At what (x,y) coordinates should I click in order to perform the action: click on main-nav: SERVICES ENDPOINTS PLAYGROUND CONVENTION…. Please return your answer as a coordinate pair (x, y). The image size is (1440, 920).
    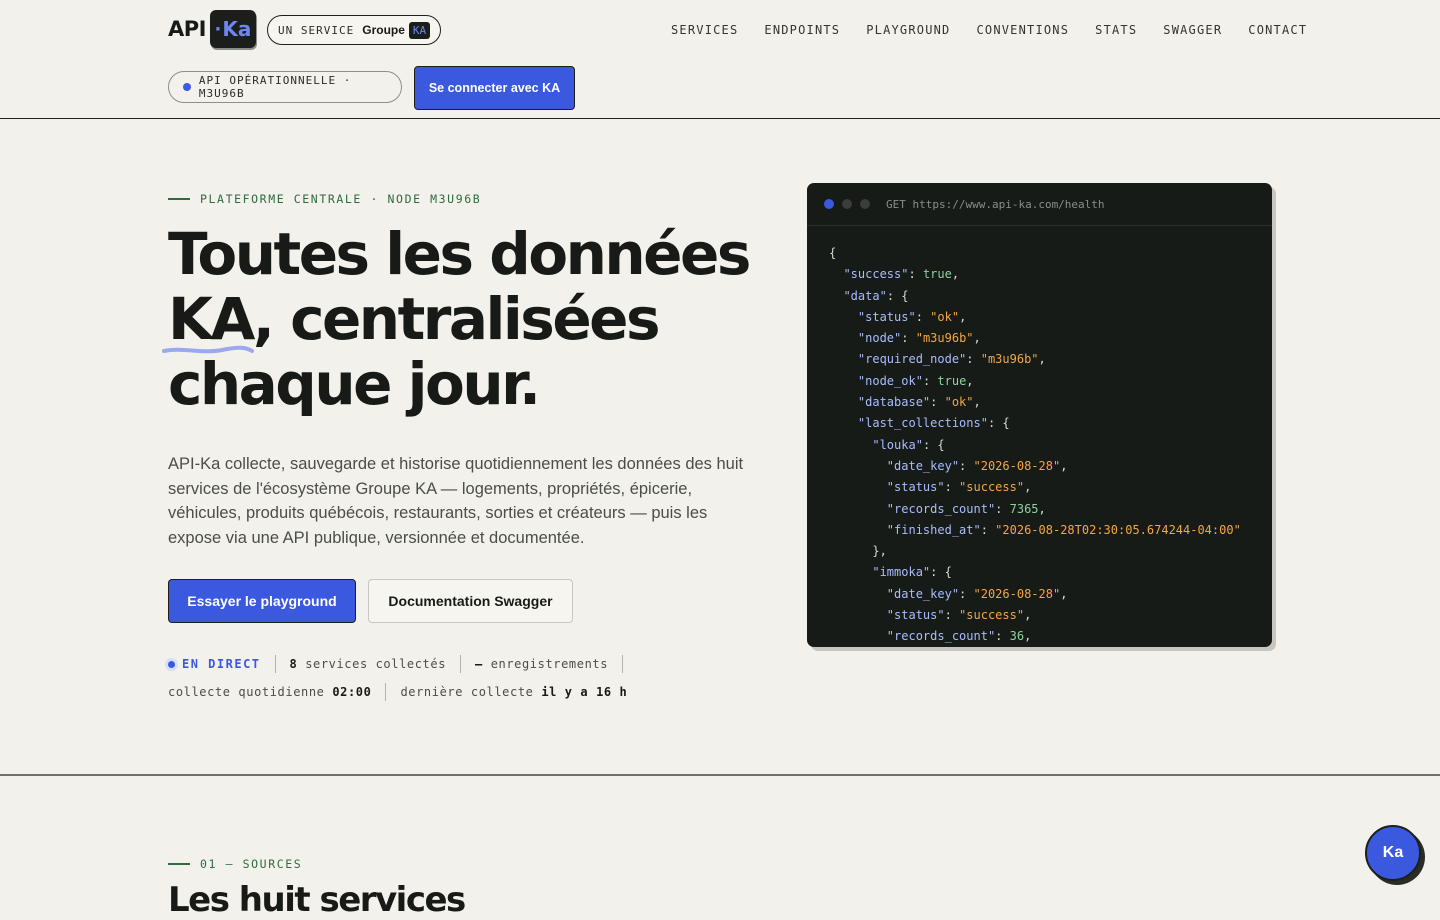
    Looking at the image, I should click on (989, 30).